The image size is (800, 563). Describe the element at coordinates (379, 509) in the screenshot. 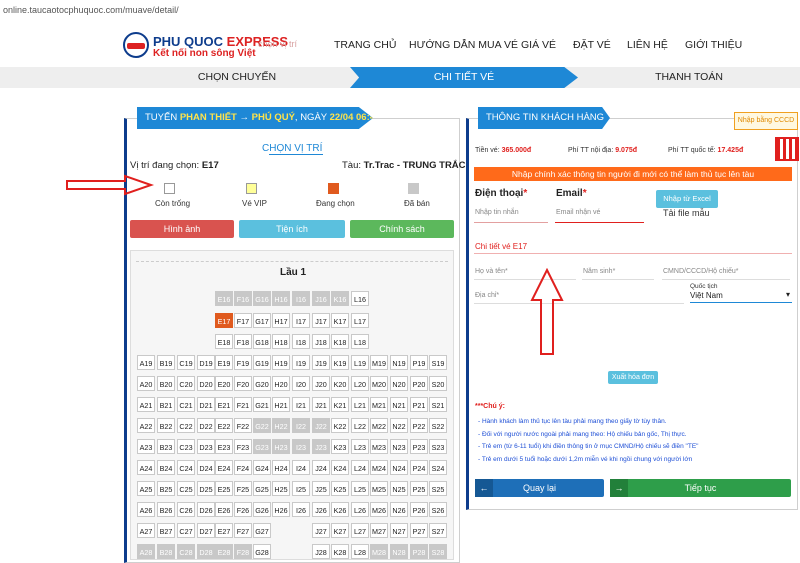

I see `seat-M26: M26` at that location.